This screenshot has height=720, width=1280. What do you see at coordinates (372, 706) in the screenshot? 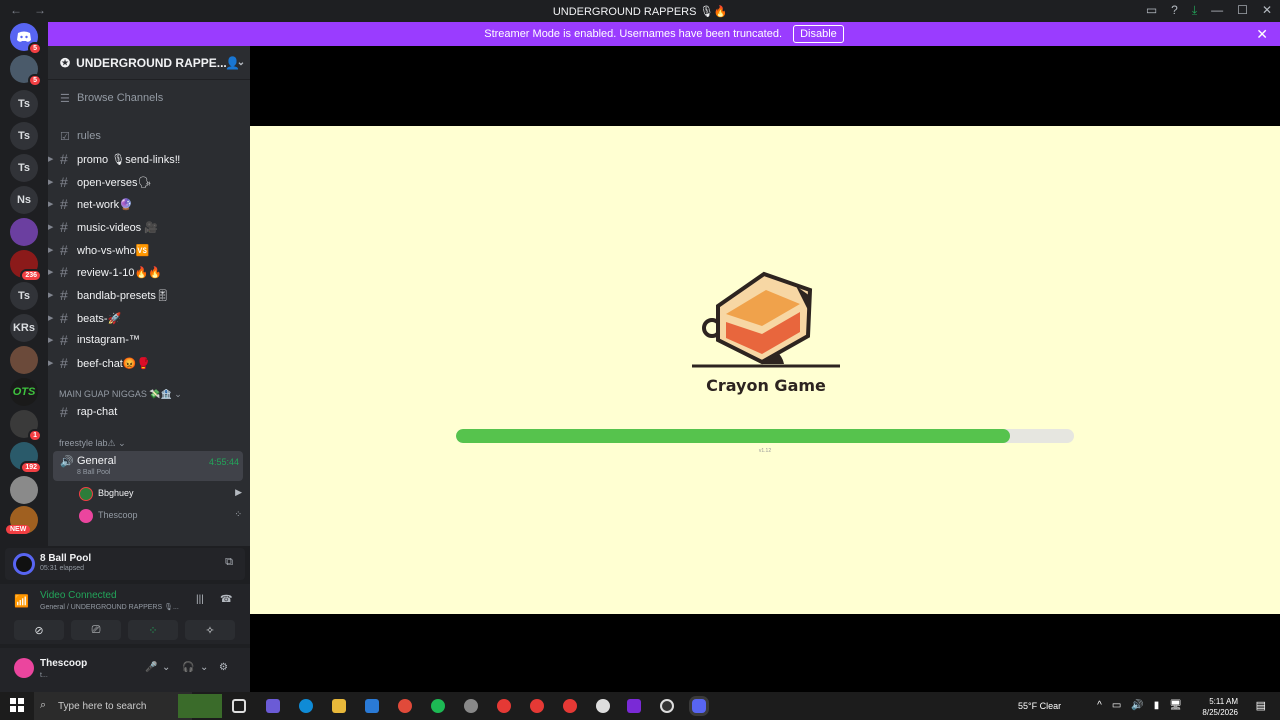
I see `outlook-icon` at bounding box center [372, 706].